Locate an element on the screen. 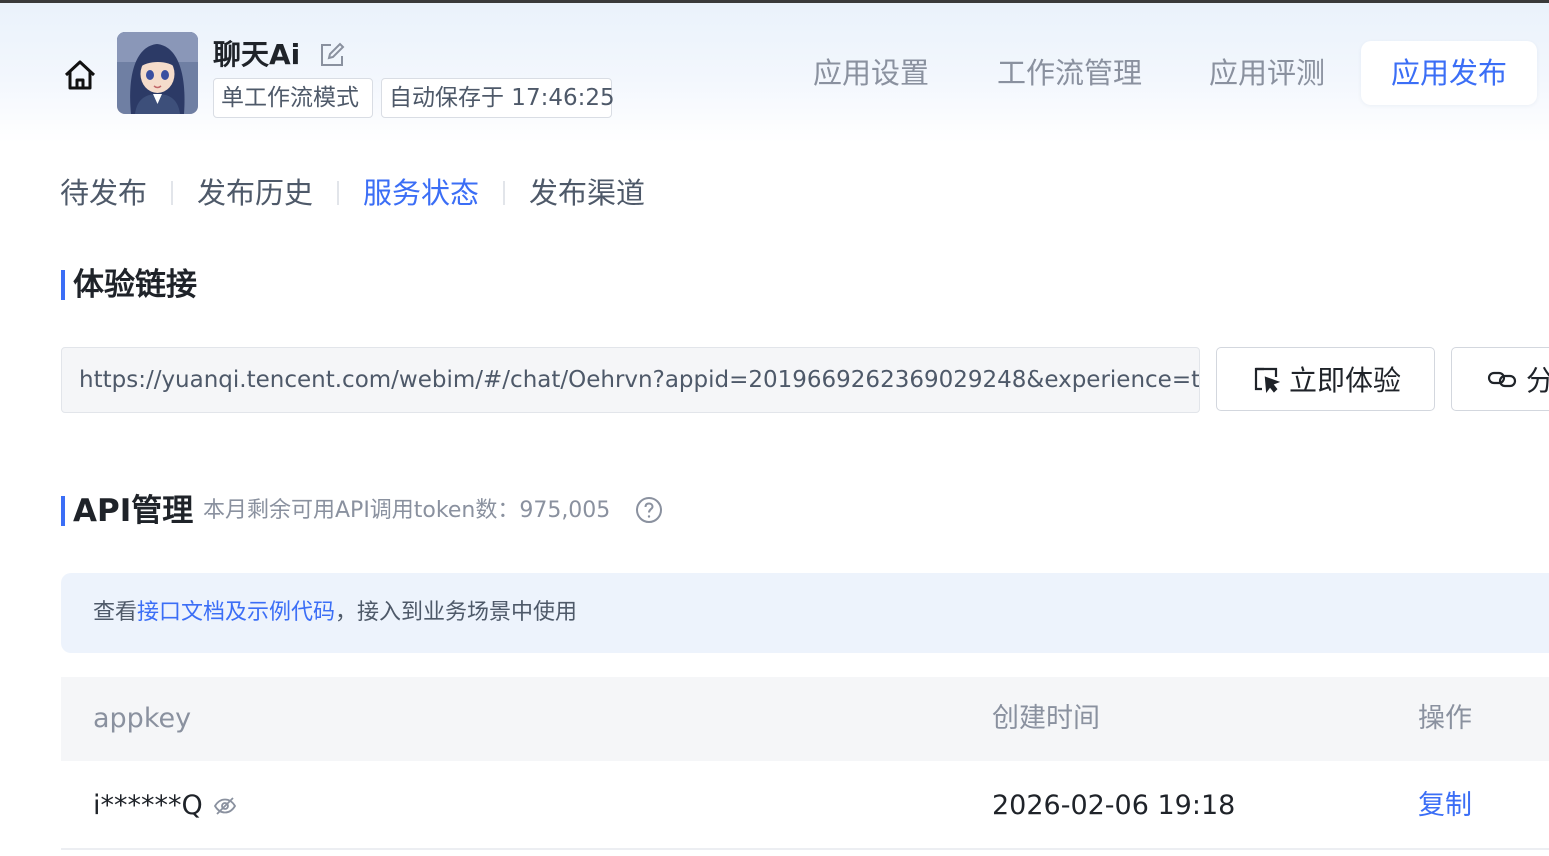 Image resolution: width=1549 pixels, height=856 pixels. cursor-click-icon is located at coordinates (1267, 380).